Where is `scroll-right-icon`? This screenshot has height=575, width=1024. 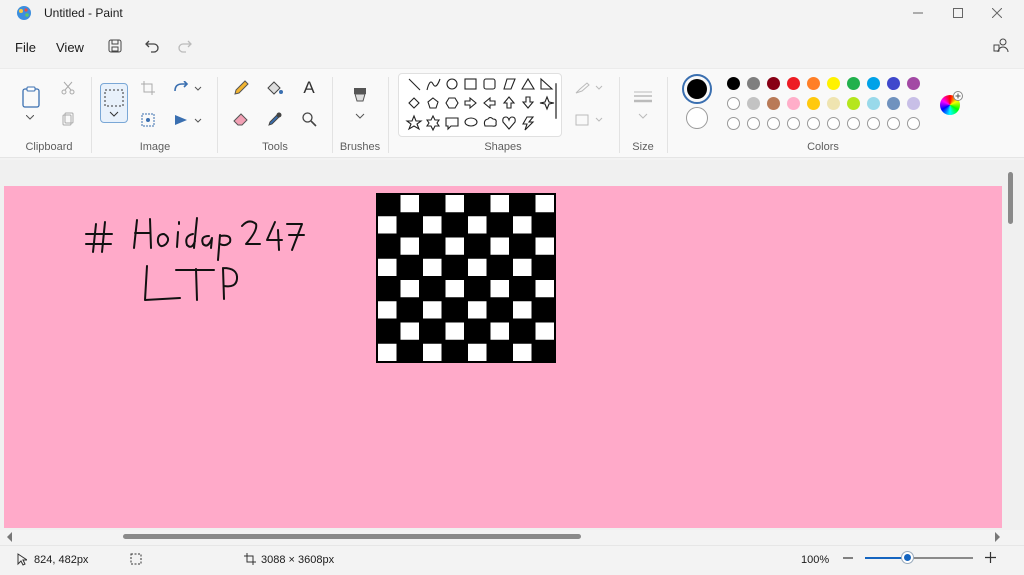
scroll-right-icon is located at coordinates (997, 537).